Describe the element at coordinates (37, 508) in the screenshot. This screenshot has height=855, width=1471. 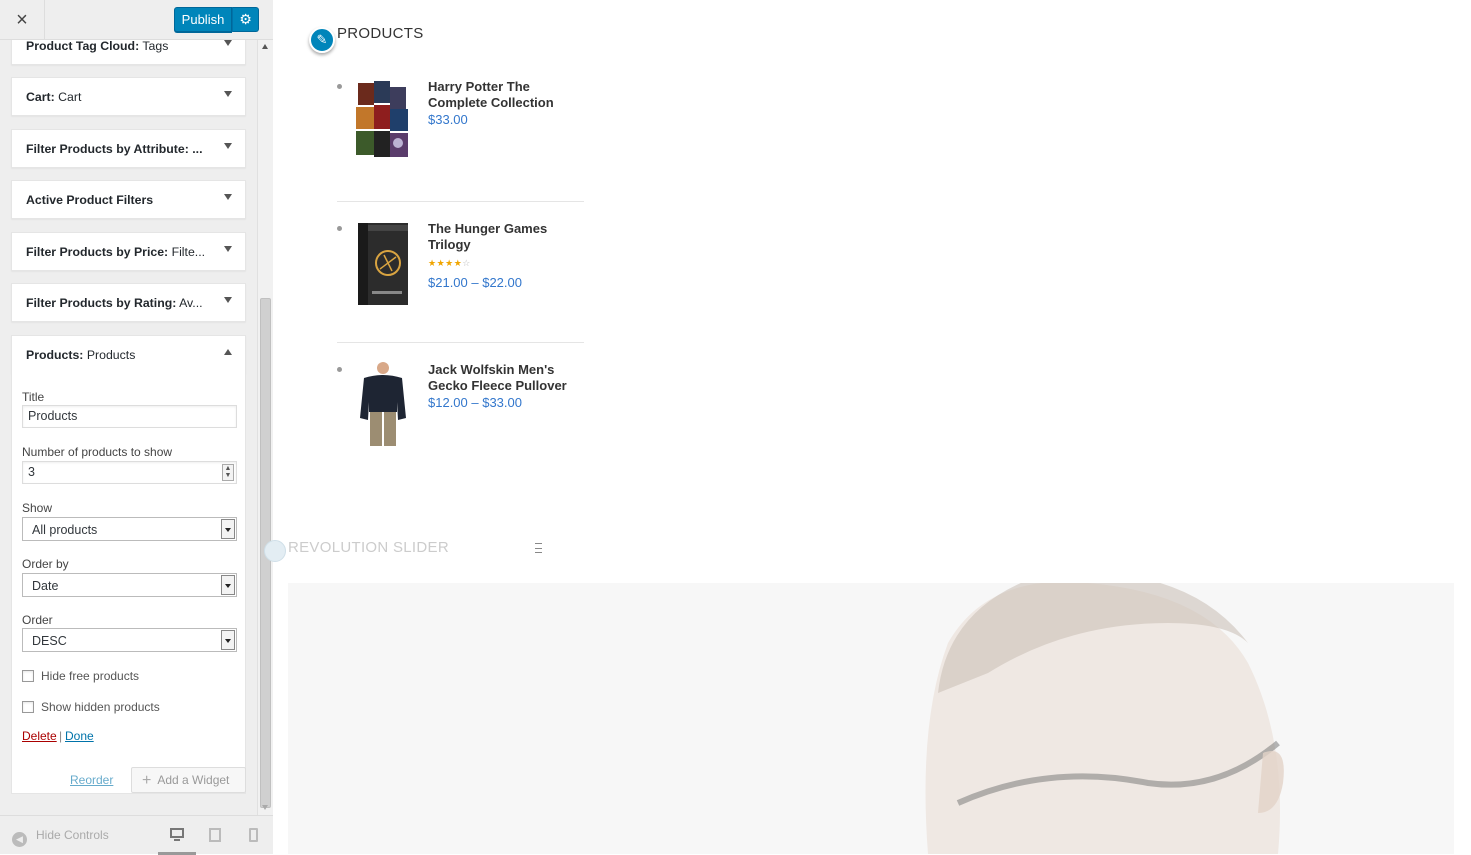
I see `show-label: Show` at that location.